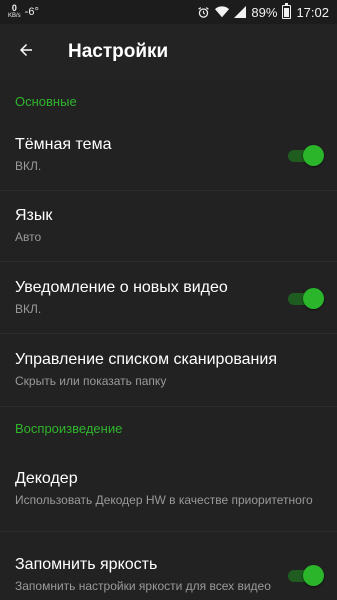 This screenshot has width=337, height=600. I want to click on network-speed-indicator: 0 KB/s, so click(14, 12).